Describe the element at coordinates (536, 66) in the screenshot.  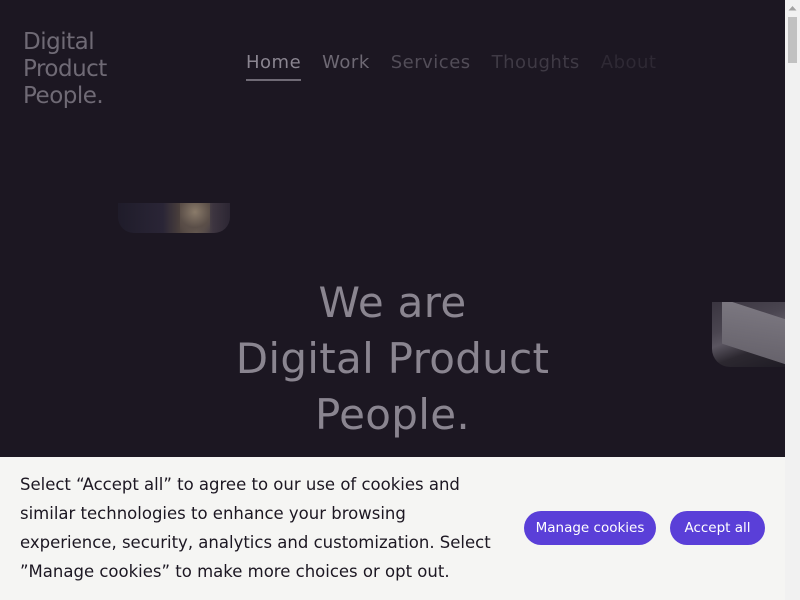
I see `nav-item-thoughts: Thoughts` at that location.